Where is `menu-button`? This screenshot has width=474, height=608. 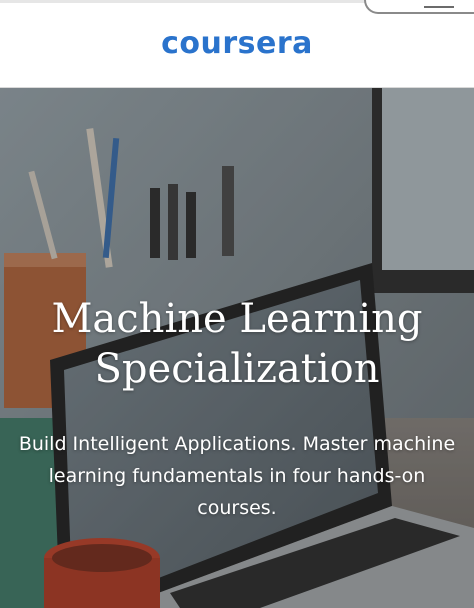
menu-button is located at coordinates (419, 7).